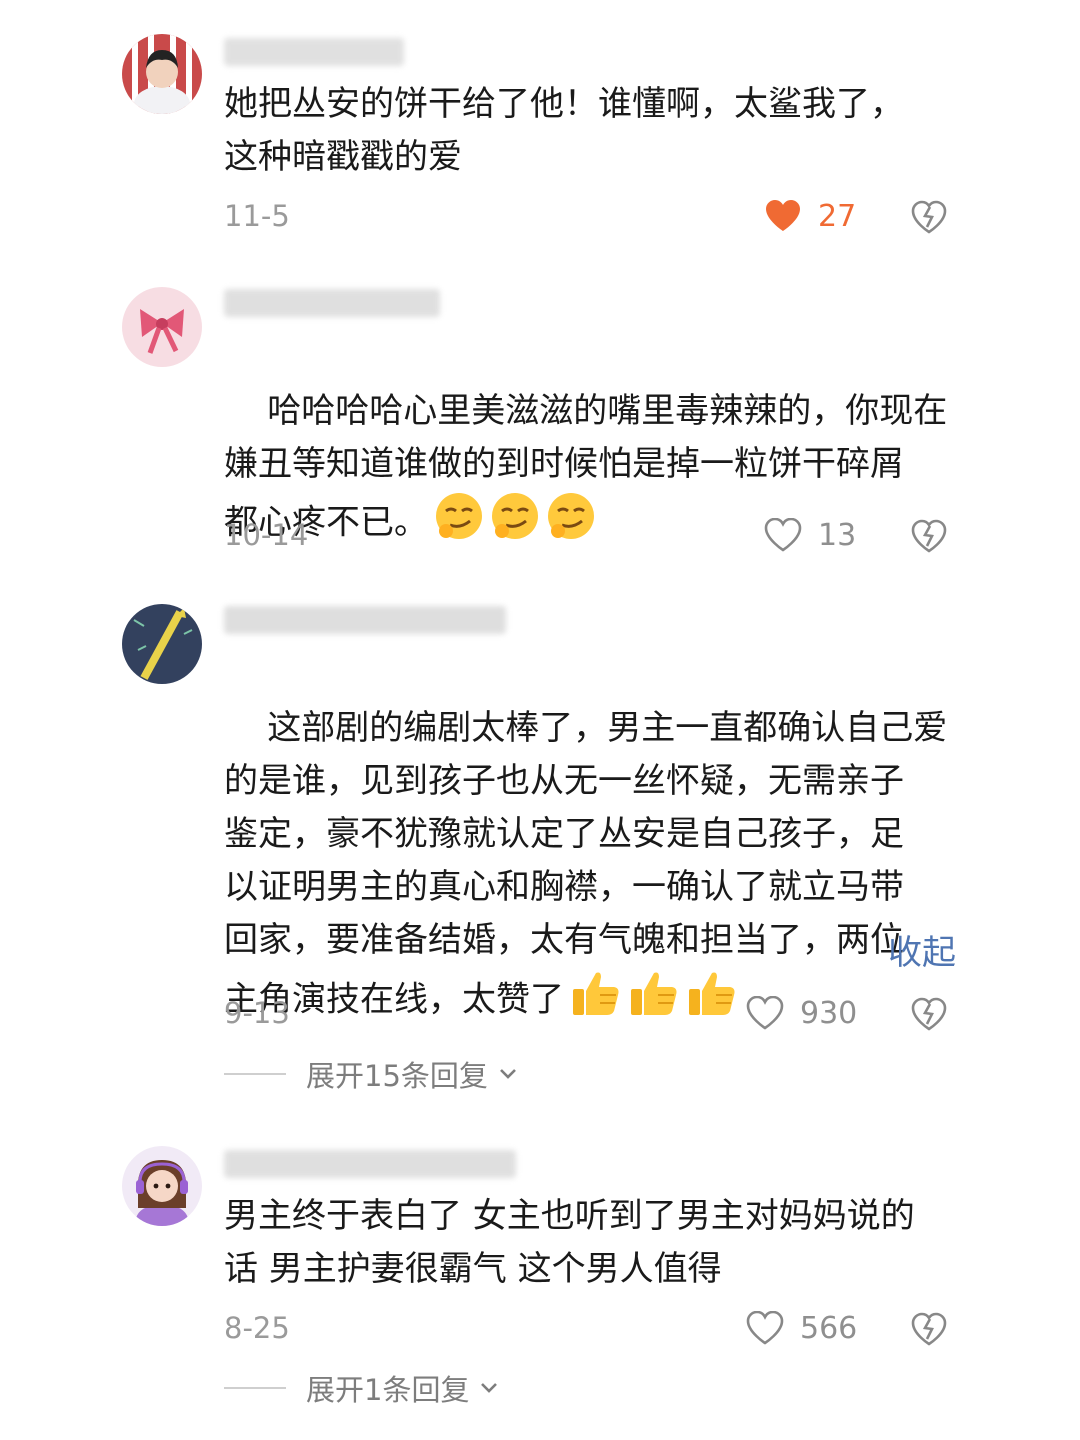 The width and height of the screenshot is (1080, 1440). What do you see at coordinates (397, 1076) in the screenshot?
I see `expand-replies-label: 展开15条回复` at bounding box center [397, 1076].